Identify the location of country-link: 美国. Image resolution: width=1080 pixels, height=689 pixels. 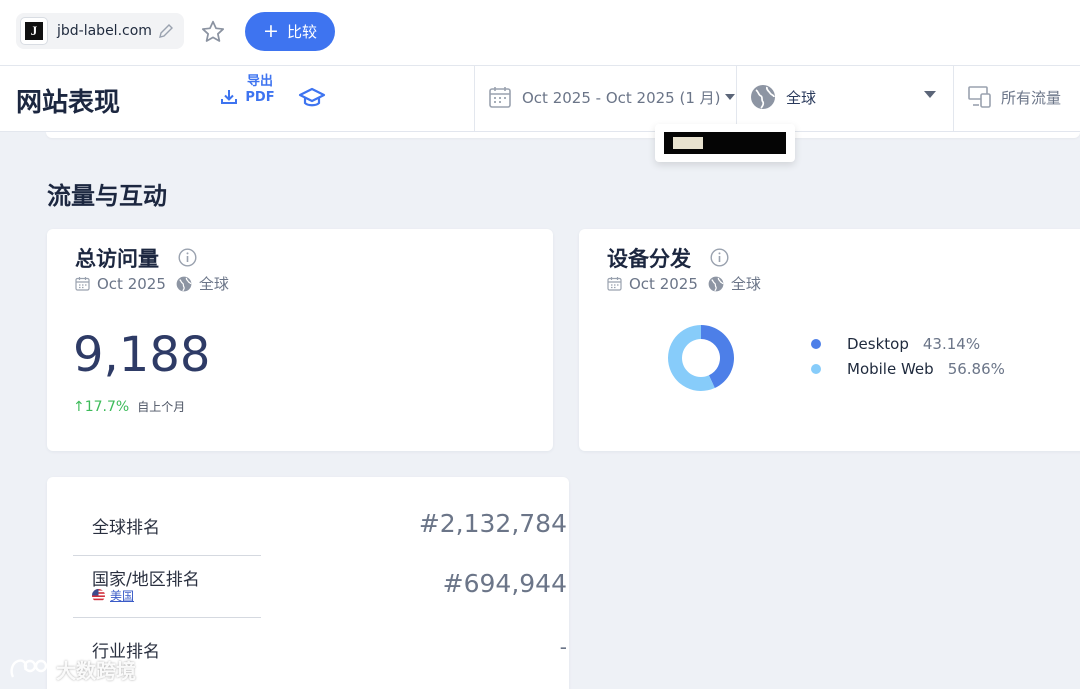
(113, 595).